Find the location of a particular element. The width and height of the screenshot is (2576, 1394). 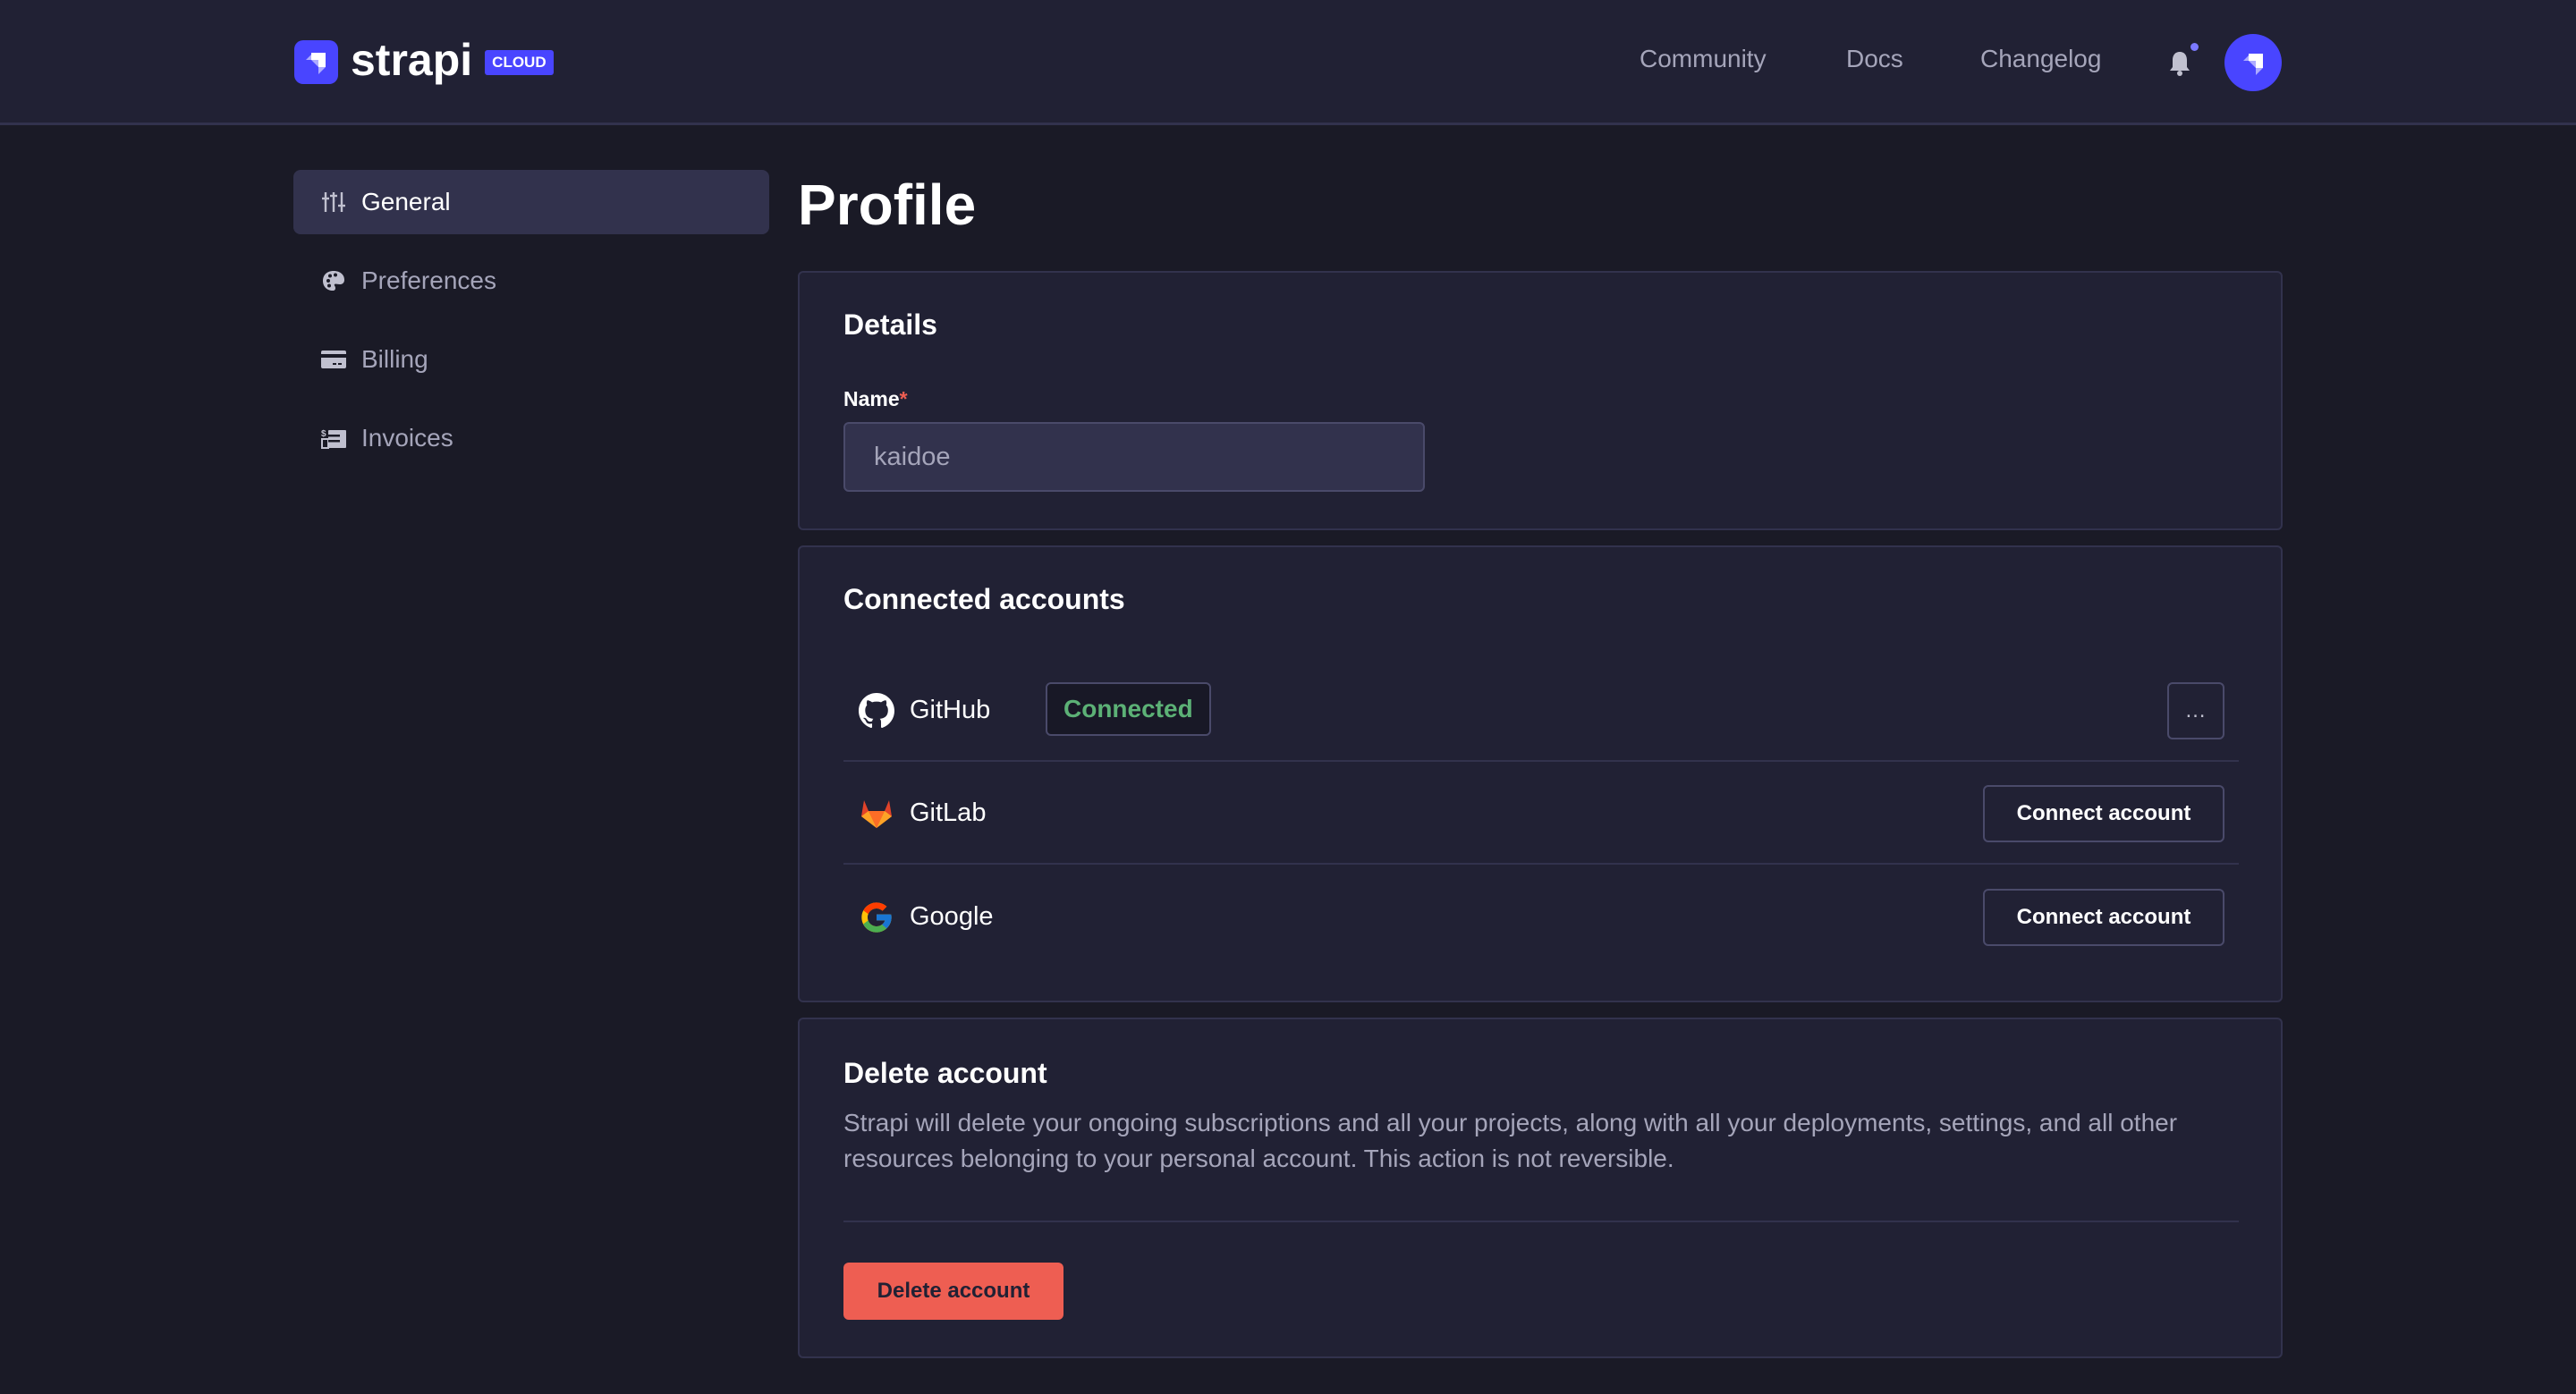

delete-account-button: Delete account is located at coordinates (953, 1291).